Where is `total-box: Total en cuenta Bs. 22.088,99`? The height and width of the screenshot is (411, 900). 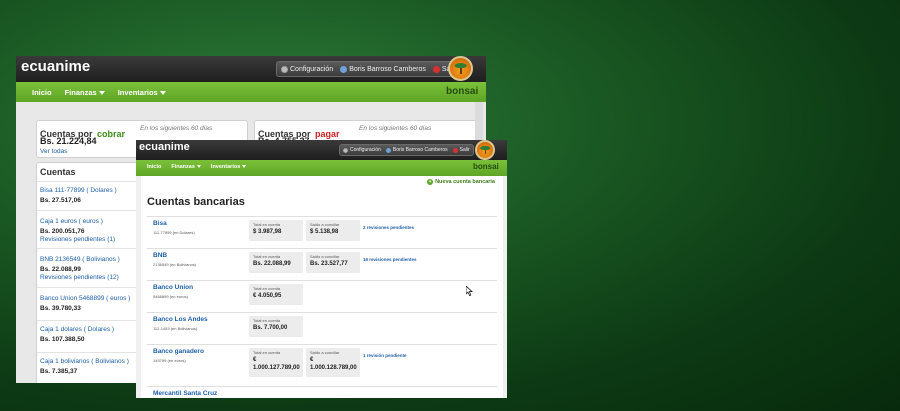 total-box: Total en cuenta Bs. 22.088,99 is located at coordinates (276, 262).